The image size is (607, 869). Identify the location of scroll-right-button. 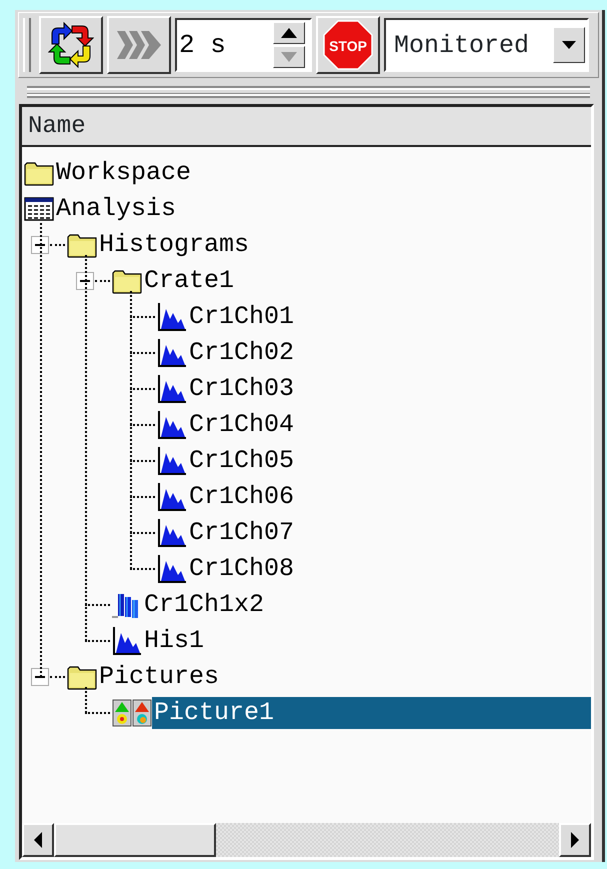
(575, 840).